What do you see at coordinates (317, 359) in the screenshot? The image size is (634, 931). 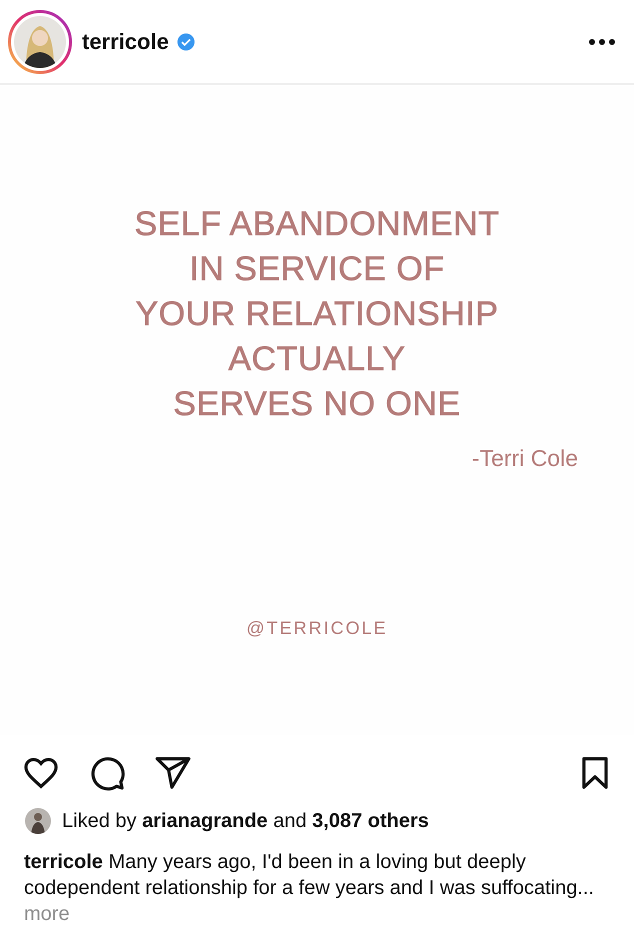 I see `quote-line: ACTUALLY` at bounding box center [317, 359].